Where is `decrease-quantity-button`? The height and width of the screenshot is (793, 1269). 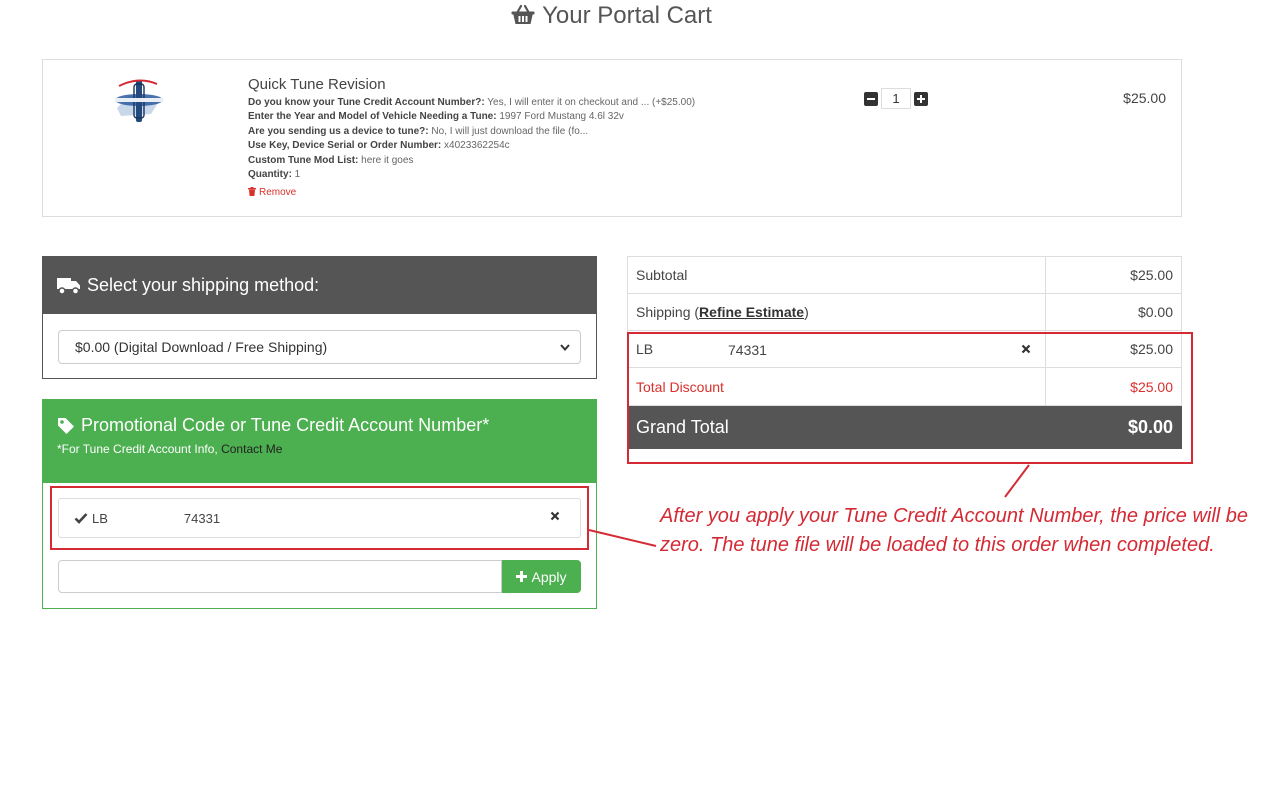
decrease-quantity-button is located at coordinates (871, 98).